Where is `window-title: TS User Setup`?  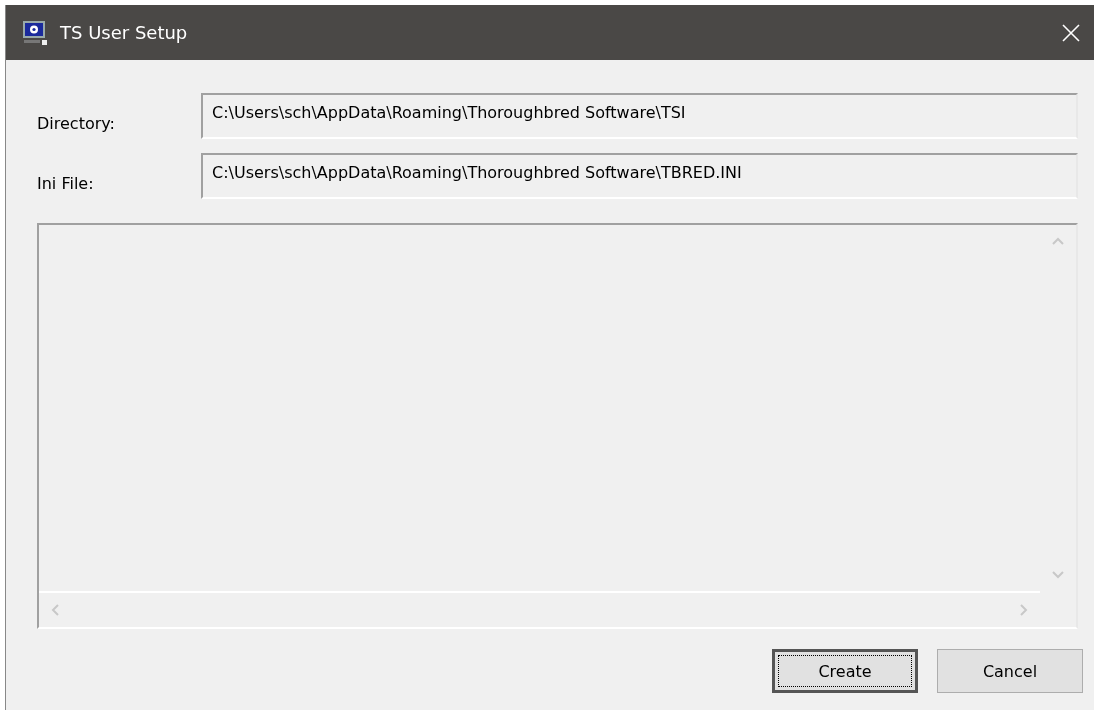 window-title: TS User Setup is located at coordinates (124, 32).